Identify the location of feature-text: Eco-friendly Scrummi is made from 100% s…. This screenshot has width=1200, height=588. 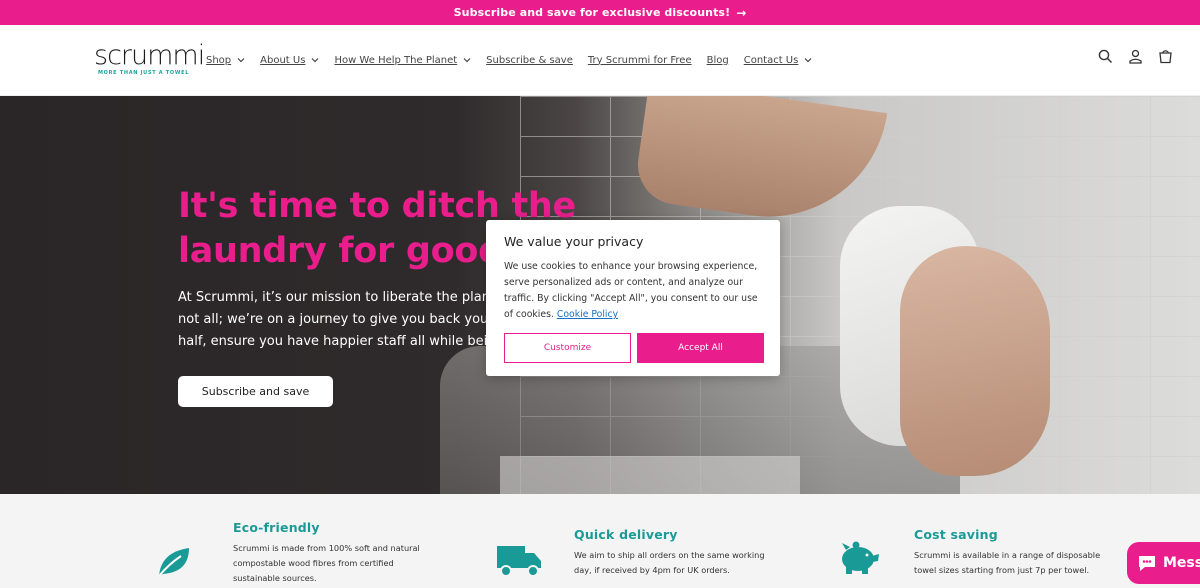
(348, 553).